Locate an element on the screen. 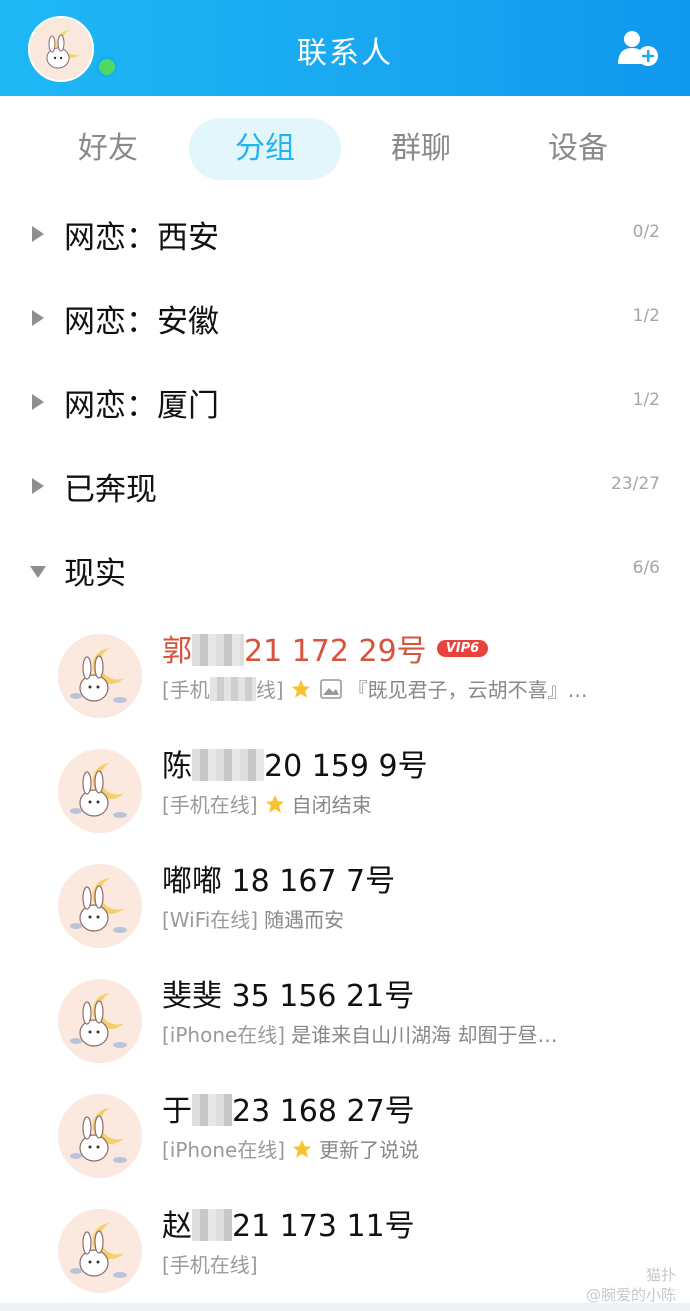 The image size is (690, 1311). contact-signature: 更新了说说 is located at coordinates (369, 1150).